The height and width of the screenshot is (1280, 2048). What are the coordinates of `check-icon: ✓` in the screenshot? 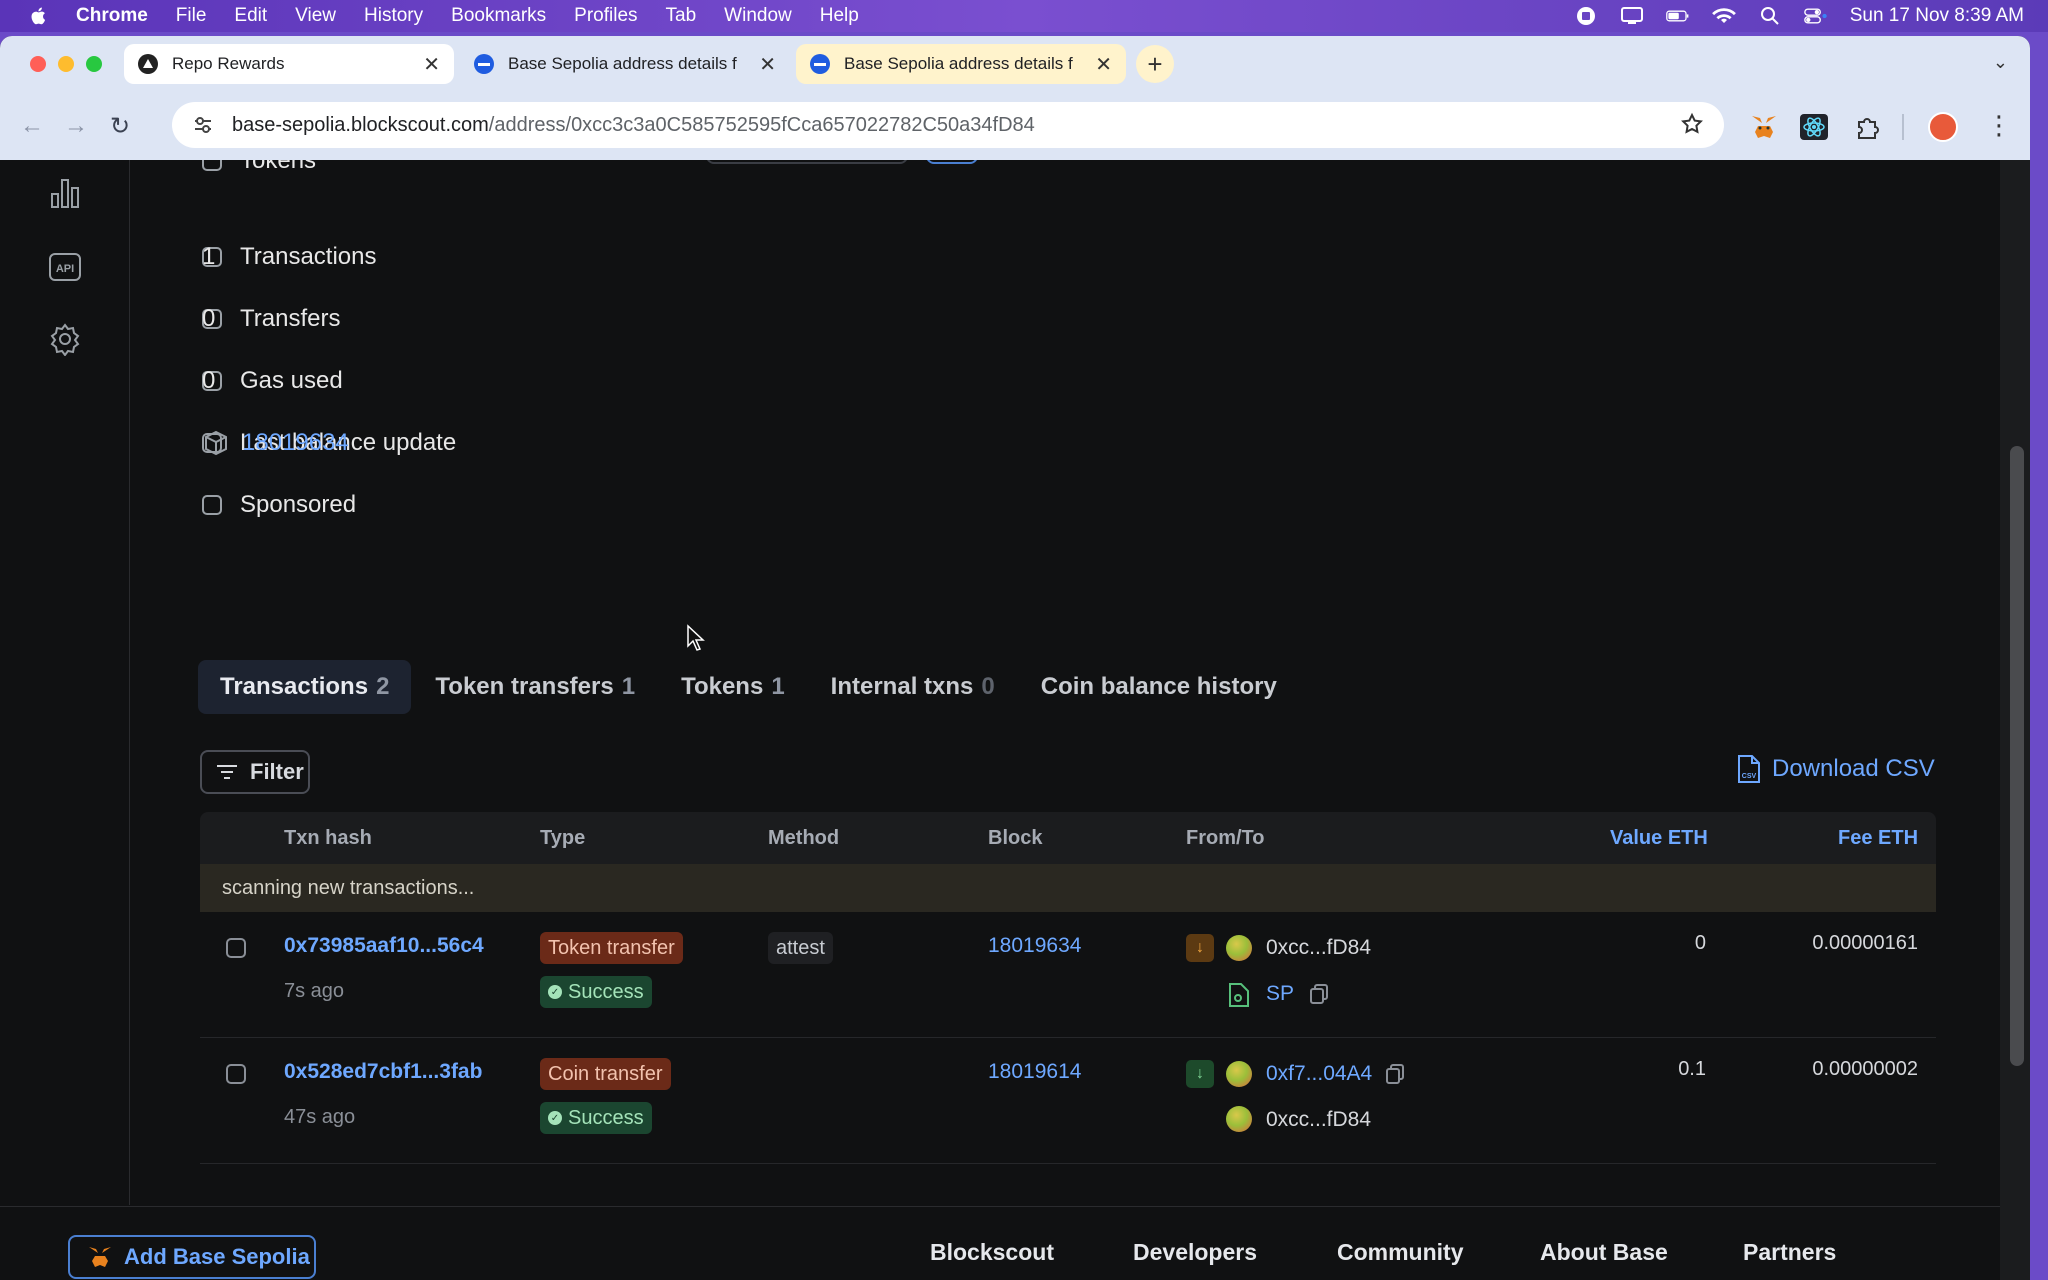 It's located at (555, 992).